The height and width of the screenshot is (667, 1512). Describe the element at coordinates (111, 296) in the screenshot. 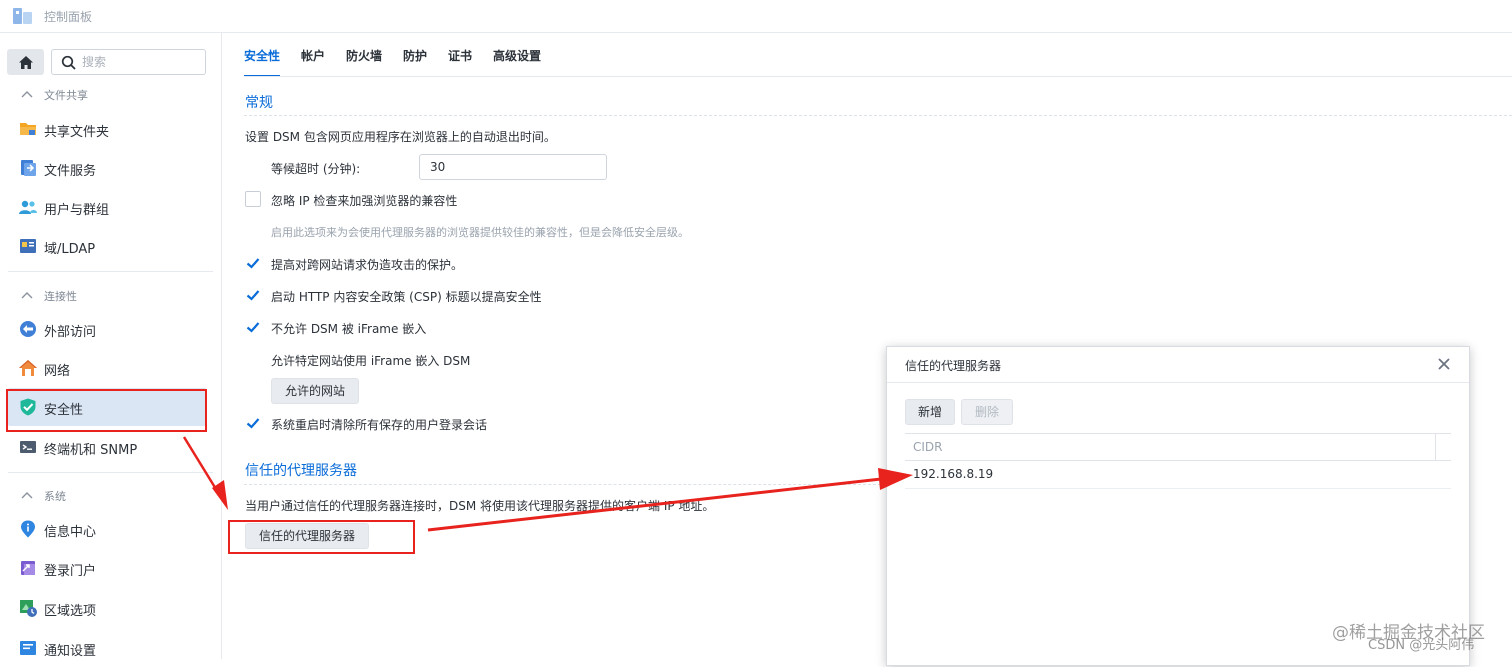

I see `nav-group-connectivity: 连接性` at that location.